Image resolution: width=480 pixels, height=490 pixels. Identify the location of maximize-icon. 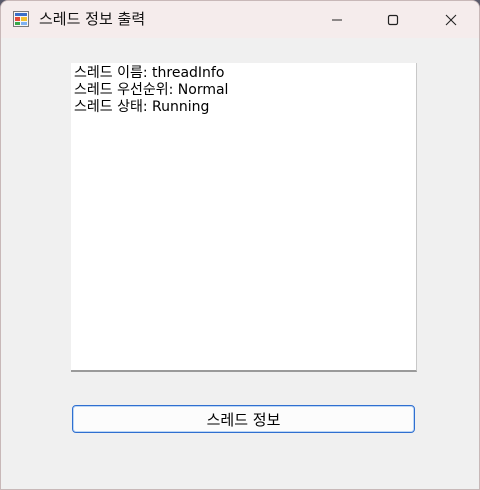
(393, 19).